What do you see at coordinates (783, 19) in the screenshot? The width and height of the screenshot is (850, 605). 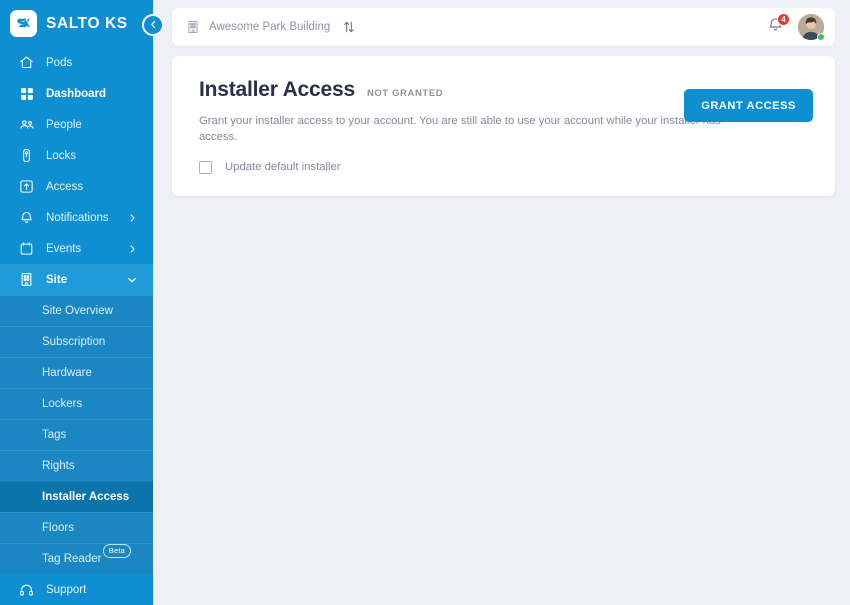 I see `notification-count-badge: 4` at bounding box center [783, 19].